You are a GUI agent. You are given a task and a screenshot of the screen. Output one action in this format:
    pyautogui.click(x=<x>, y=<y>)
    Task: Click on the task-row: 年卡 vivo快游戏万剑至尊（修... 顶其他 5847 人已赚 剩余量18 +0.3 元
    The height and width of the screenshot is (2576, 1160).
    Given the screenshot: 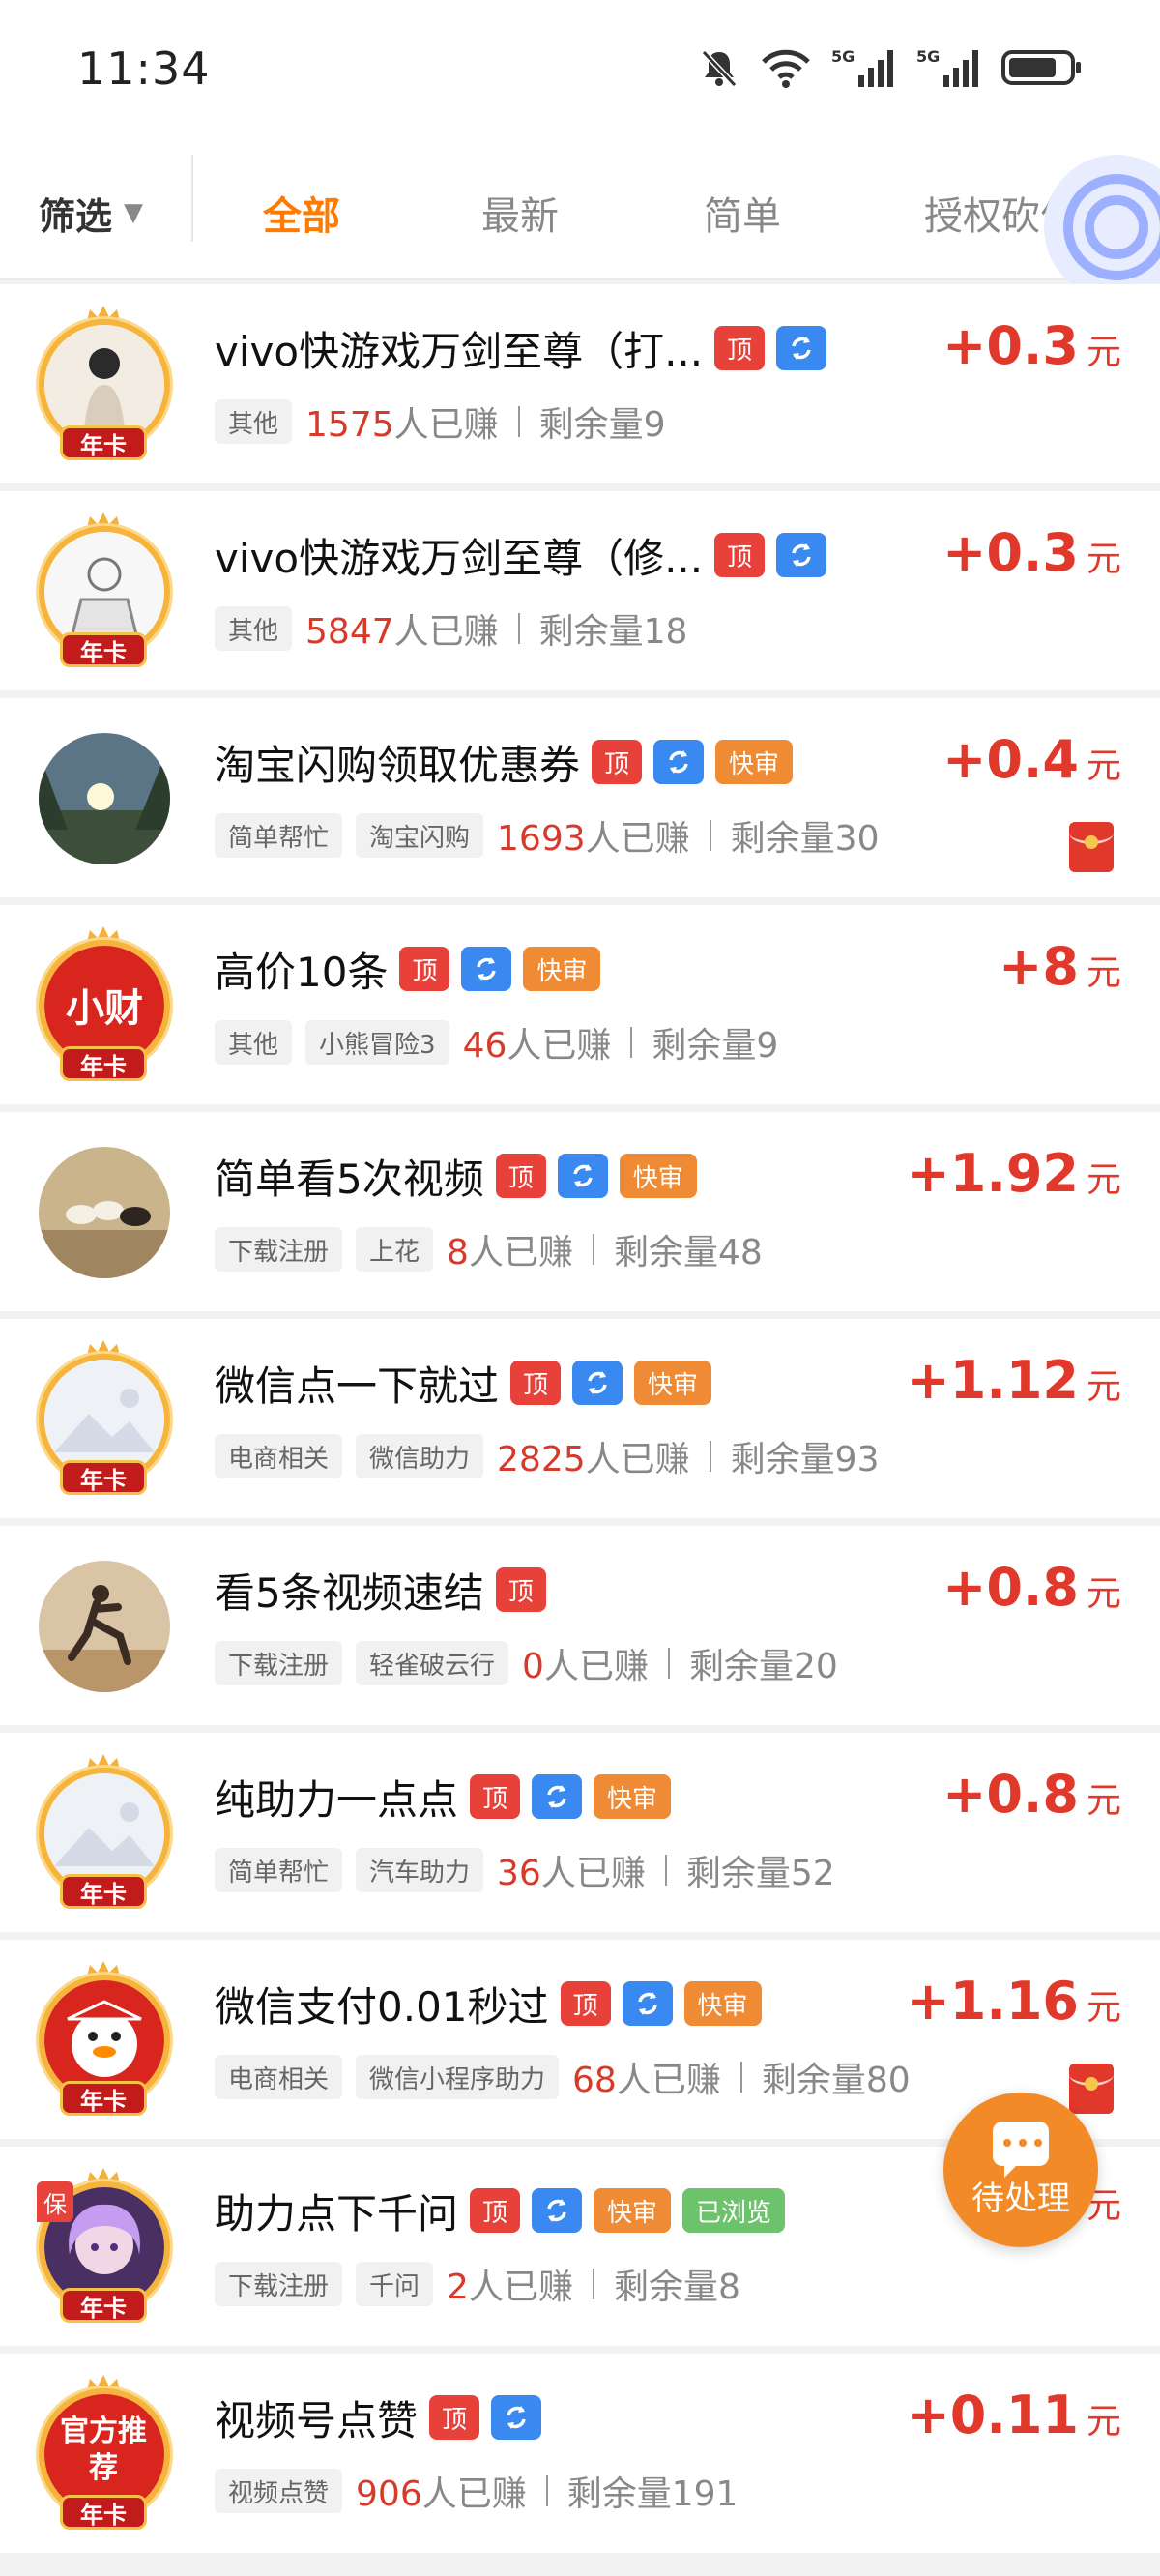 What is the action you would take?
    pyautogui.click(x=580, y=590)
    